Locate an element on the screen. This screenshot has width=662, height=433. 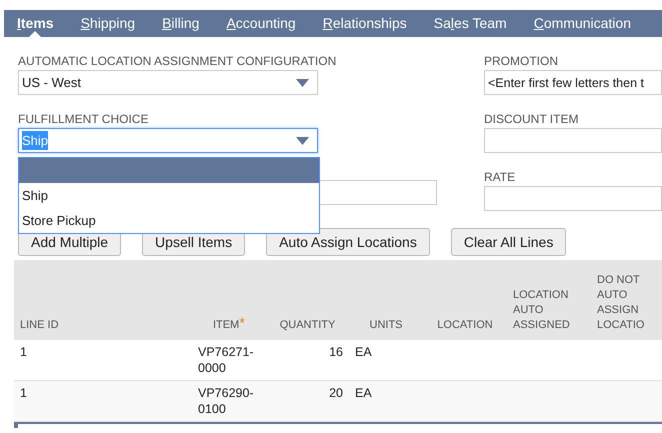
select-field: US - West is located at coordinates (168, 82).